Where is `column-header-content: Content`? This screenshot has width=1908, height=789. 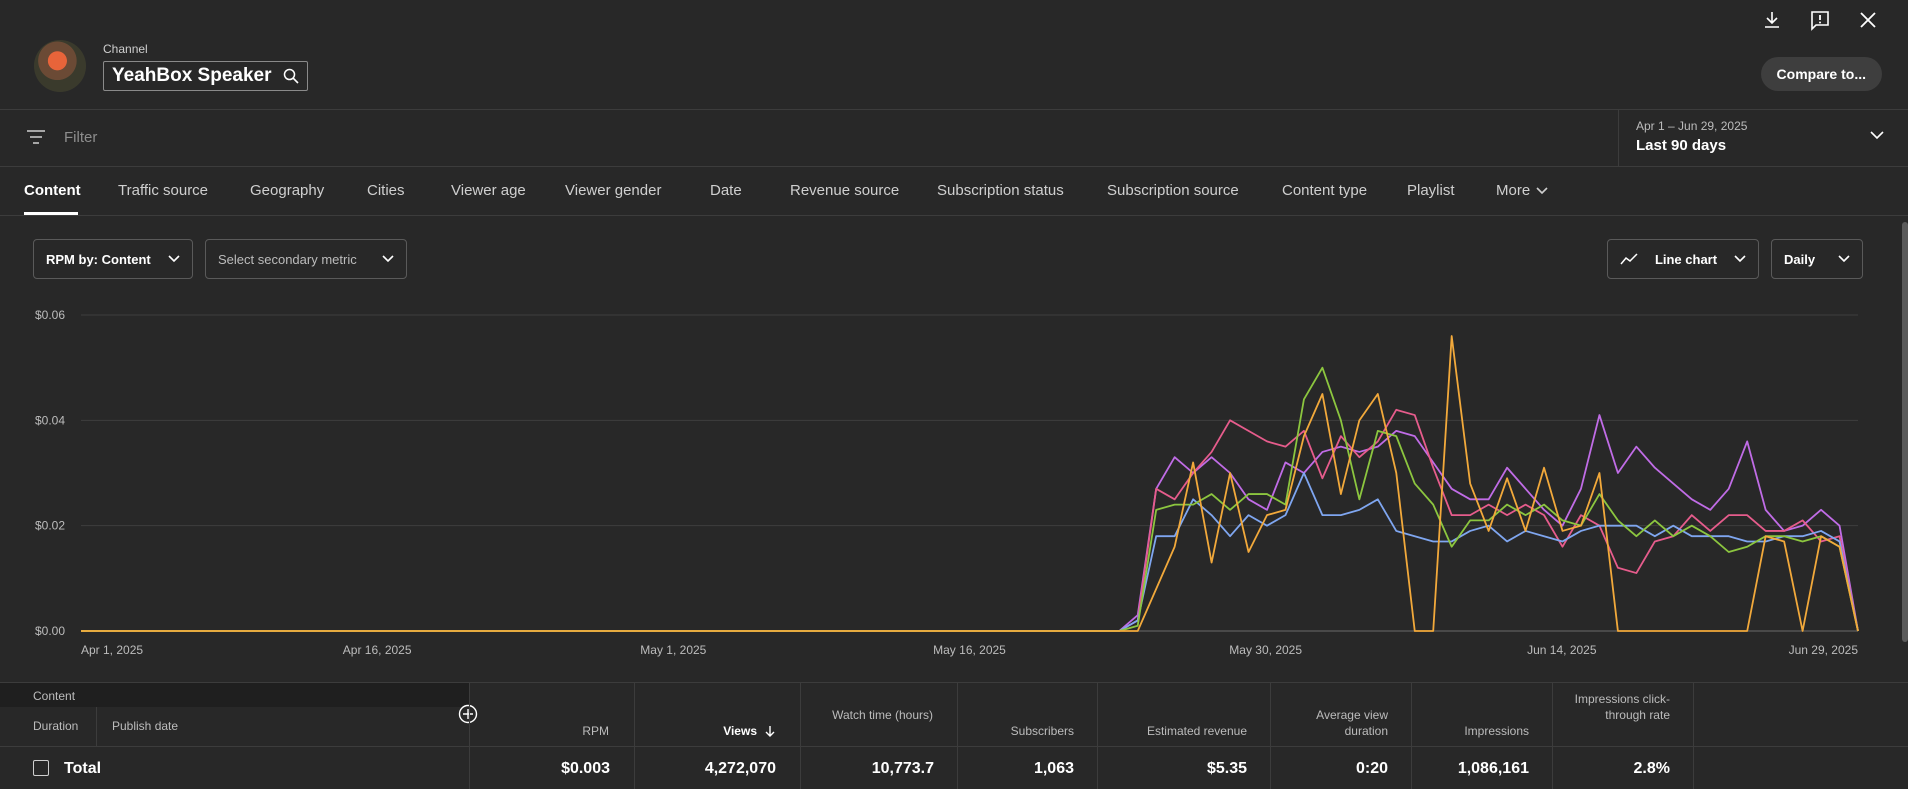 column-header-content: Content is located at coordinates (54, 696).